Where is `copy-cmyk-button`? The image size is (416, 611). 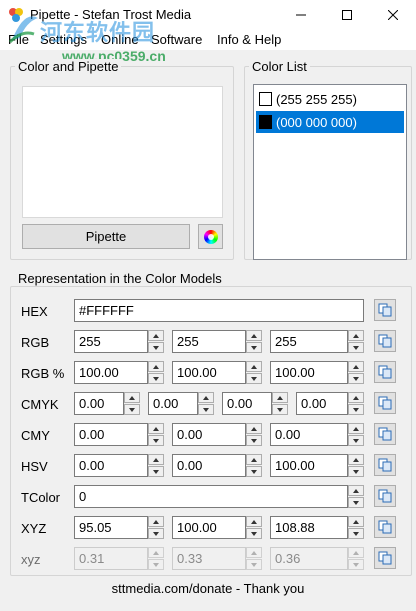 copy-cmyk-button is located at coordinates (385, 403).